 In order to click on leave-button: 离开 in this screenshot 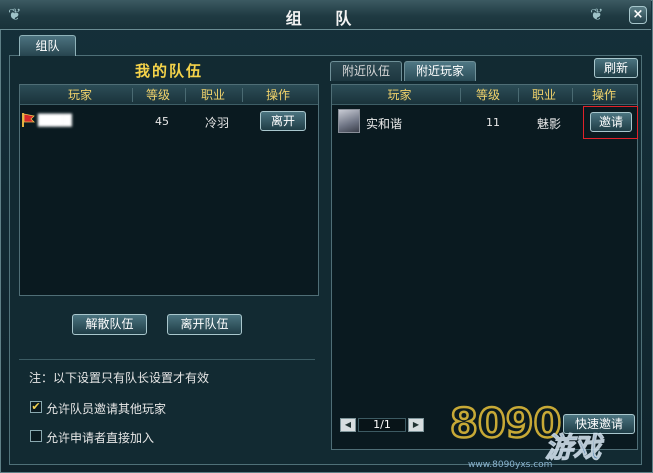, I will do `click(283, 121)`.